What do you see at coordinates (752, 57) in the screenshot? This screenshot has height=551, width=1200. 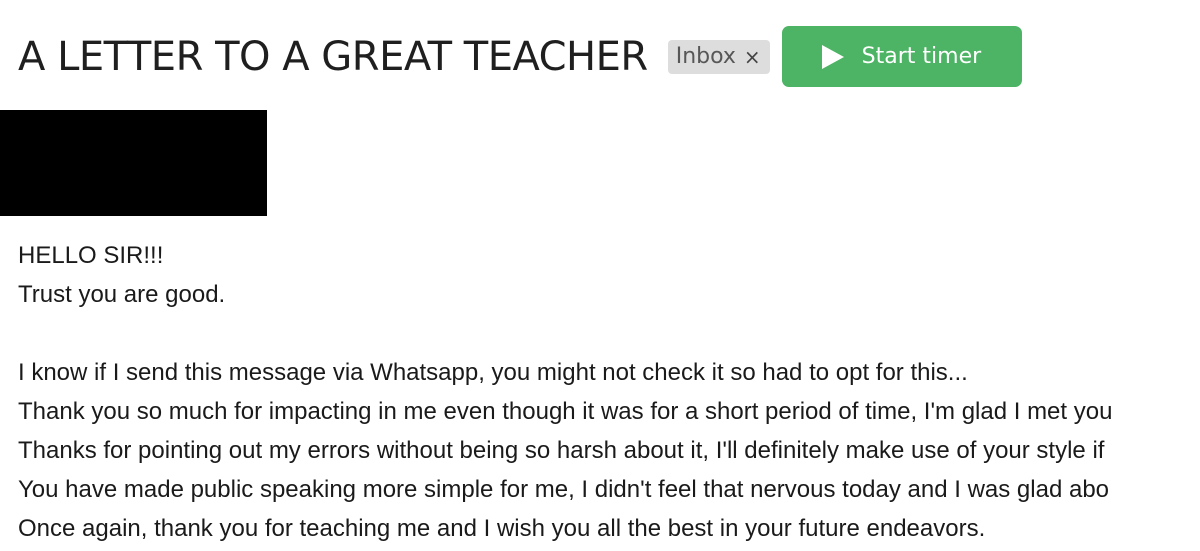 I see `close-icon: ×` at bounding box center [752, 57].